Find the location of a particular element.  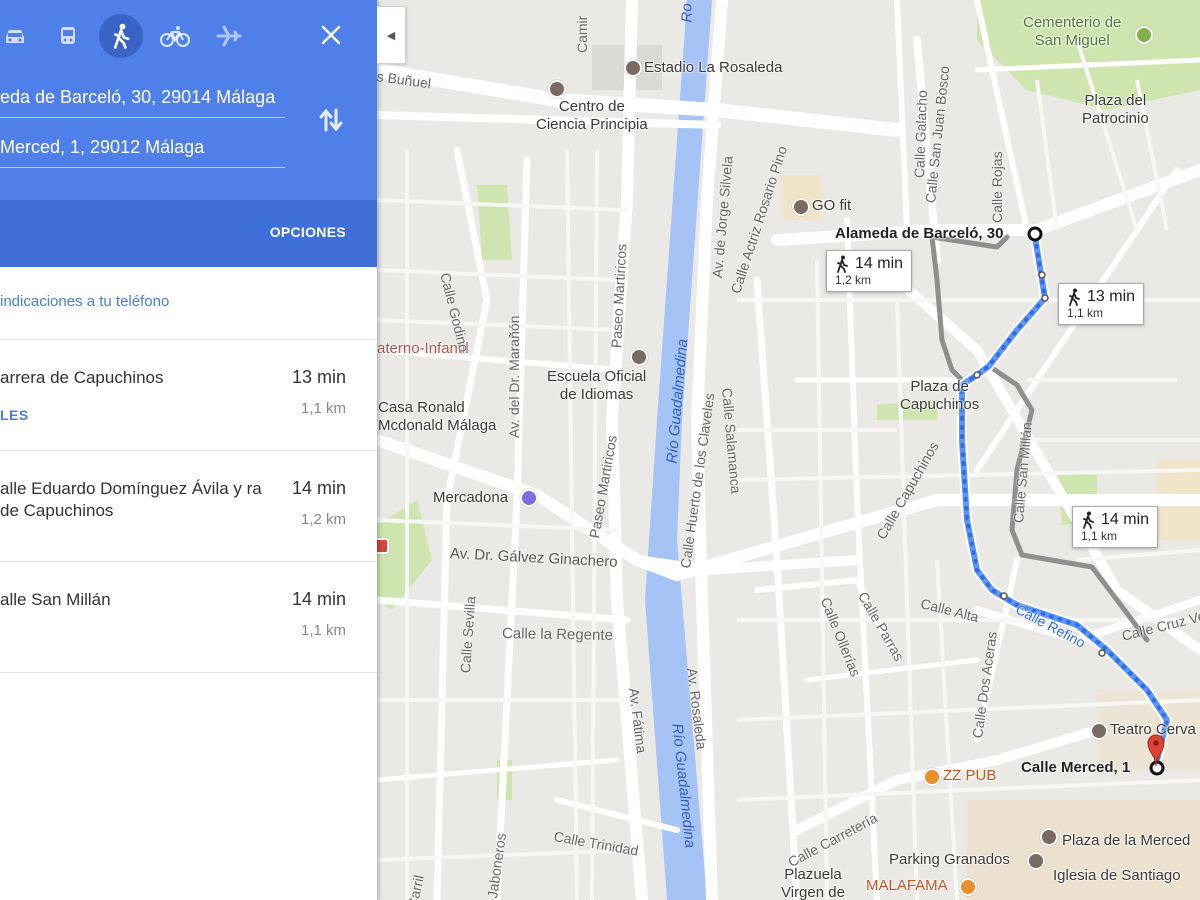

place-malafama: MALAFAMA is located at coordinates (907, 886).